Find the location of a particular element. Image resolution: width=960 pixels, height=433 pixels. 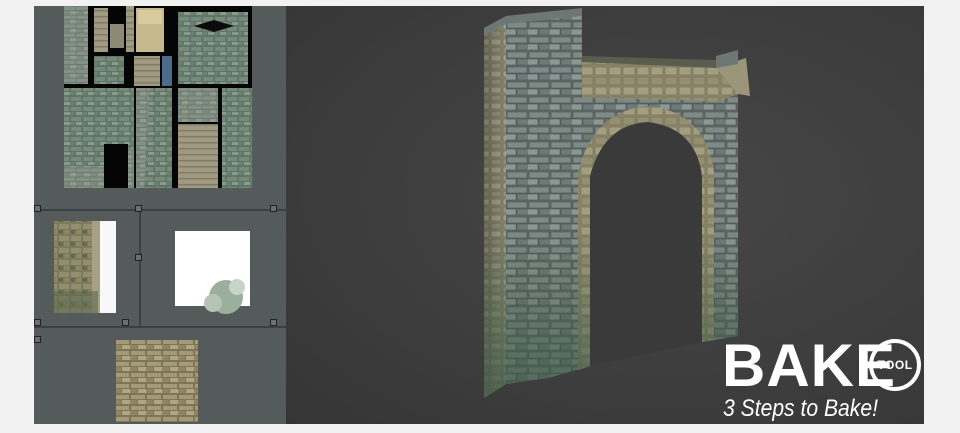

tool-badge-label: TOOL is located at coordinates (895, 365).